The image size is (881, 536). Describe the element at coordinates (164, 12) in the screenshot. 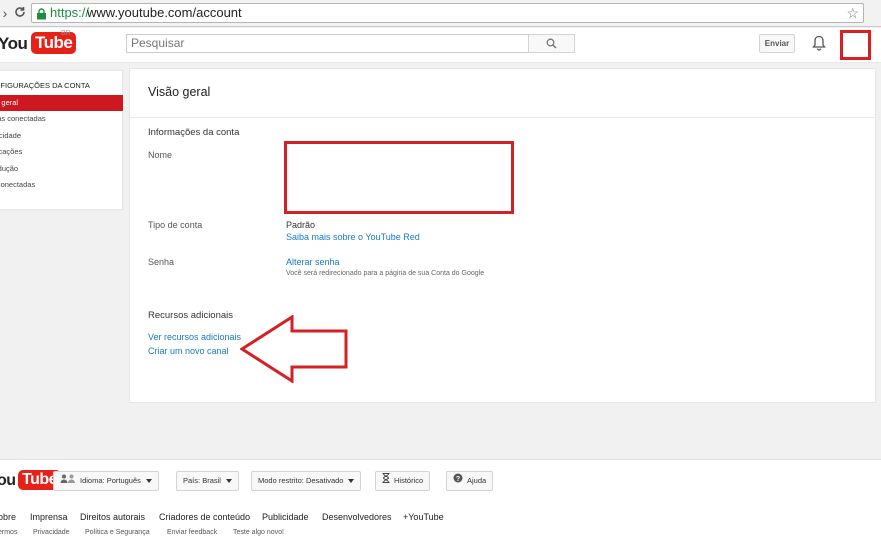

I see `url-path: www.youtube.com/account` at that location.